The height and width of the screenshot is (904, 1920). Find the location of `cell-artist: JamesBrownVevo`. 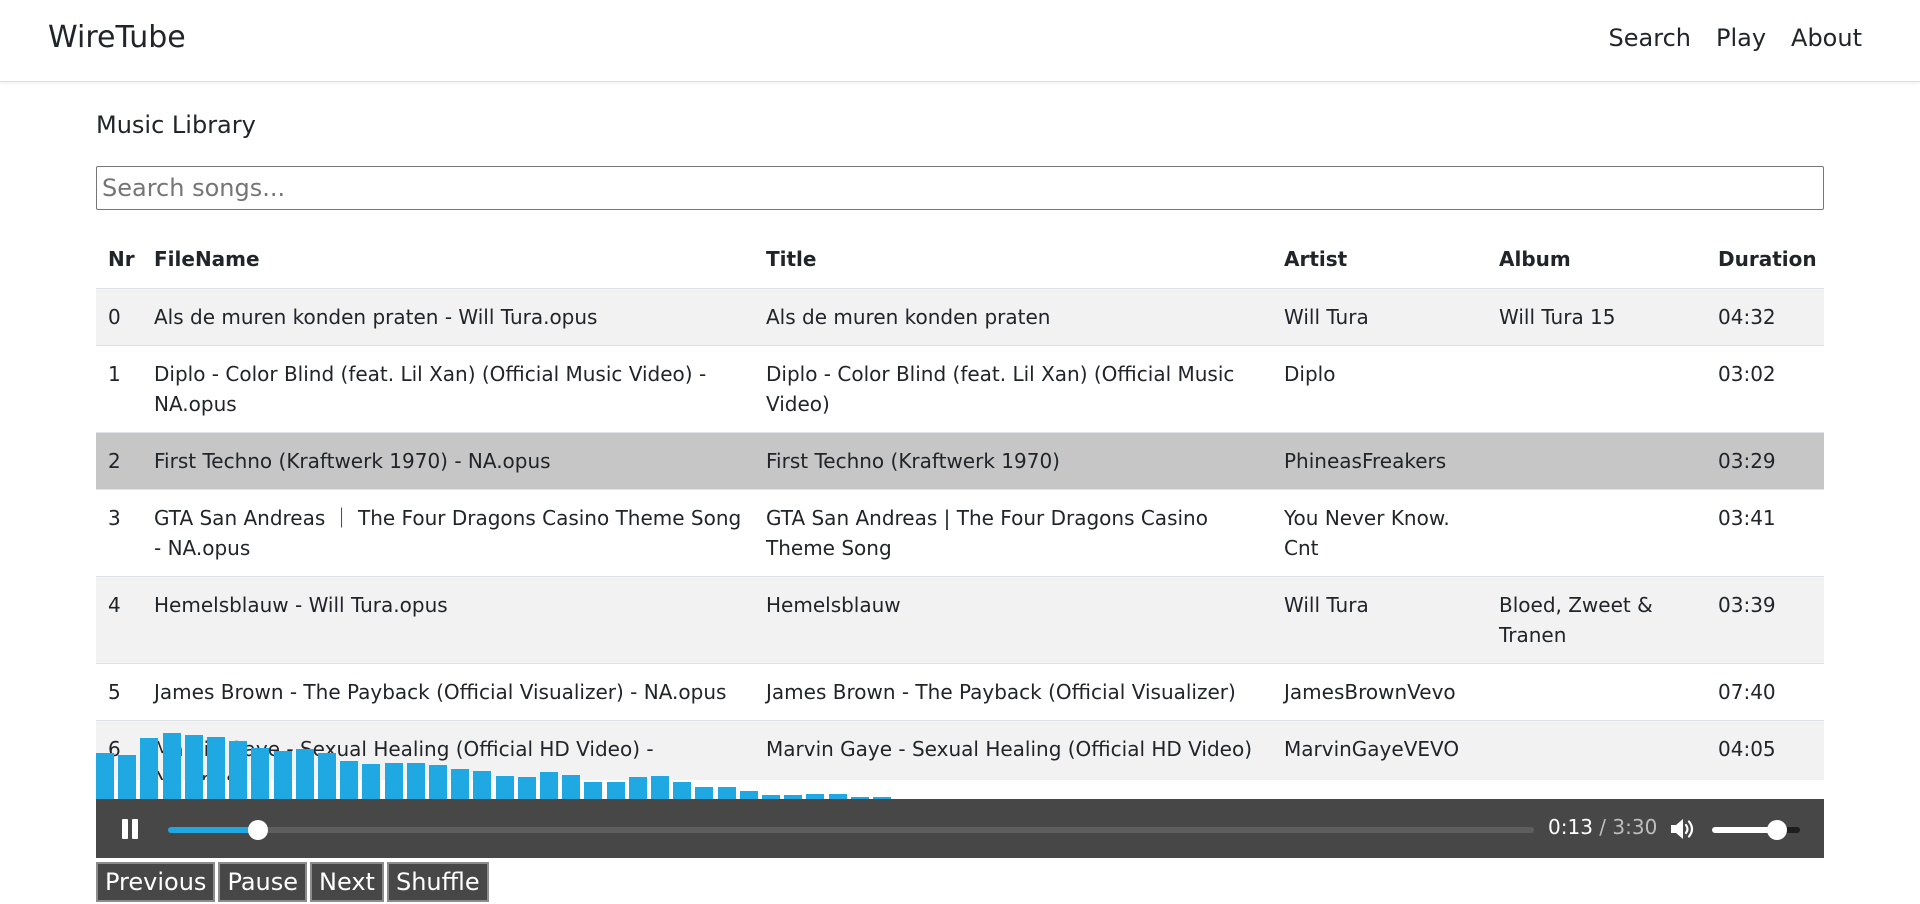

cell-artist: JamesBrownVevo is located at coordinates (1379, 692).